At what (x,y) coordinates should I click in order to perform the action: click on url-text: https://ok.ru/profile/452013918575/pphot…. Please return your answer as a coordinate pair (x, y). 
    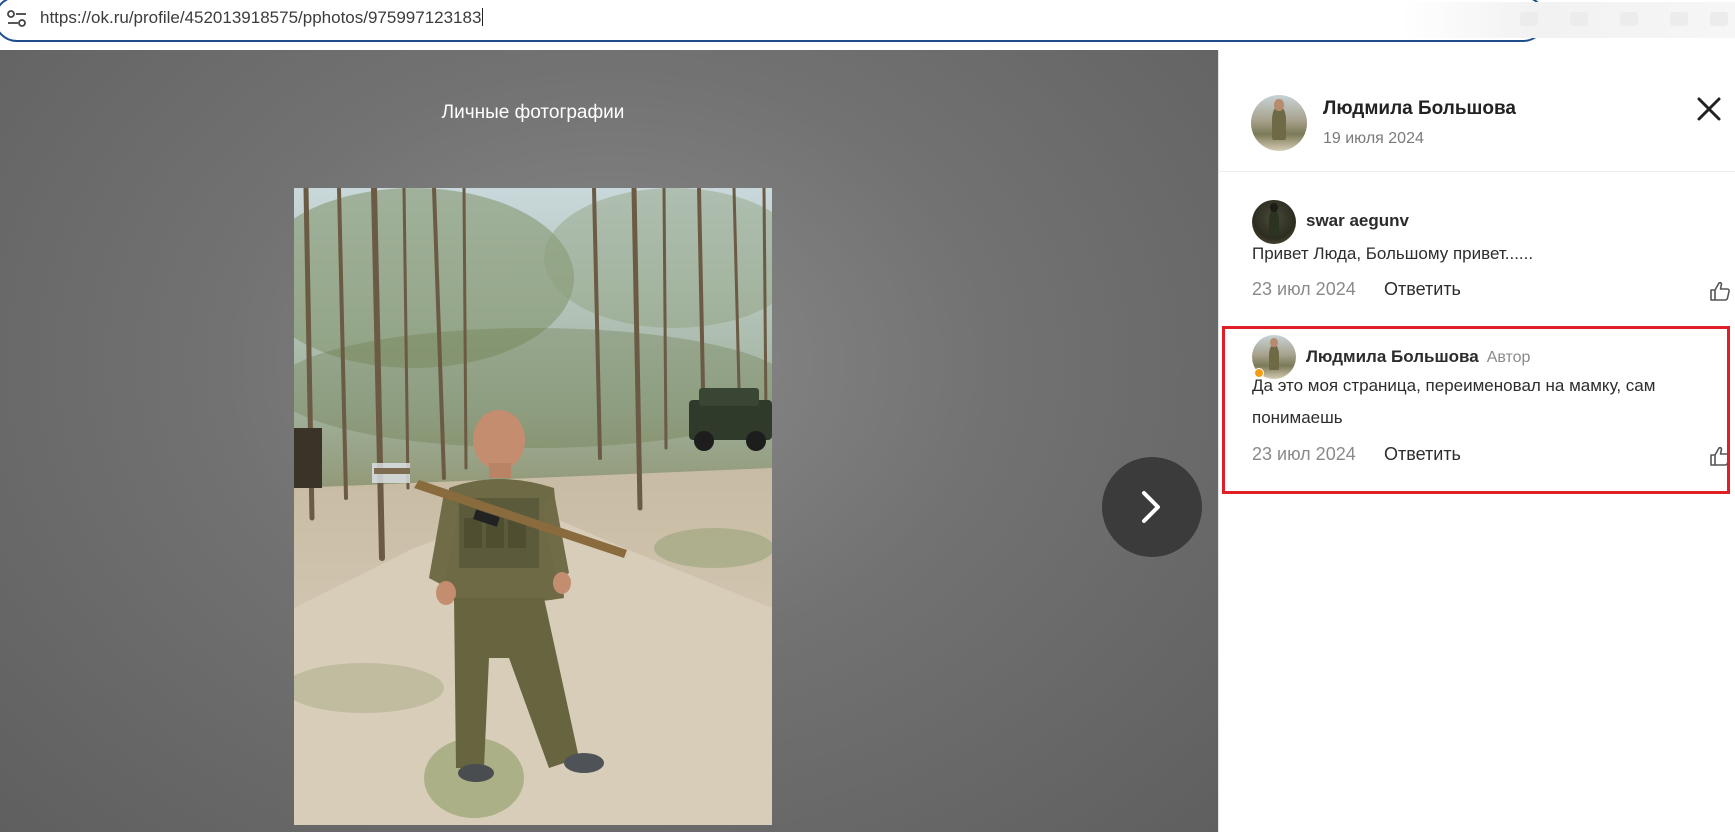
    Looking at the image, I should click on (262, 17).